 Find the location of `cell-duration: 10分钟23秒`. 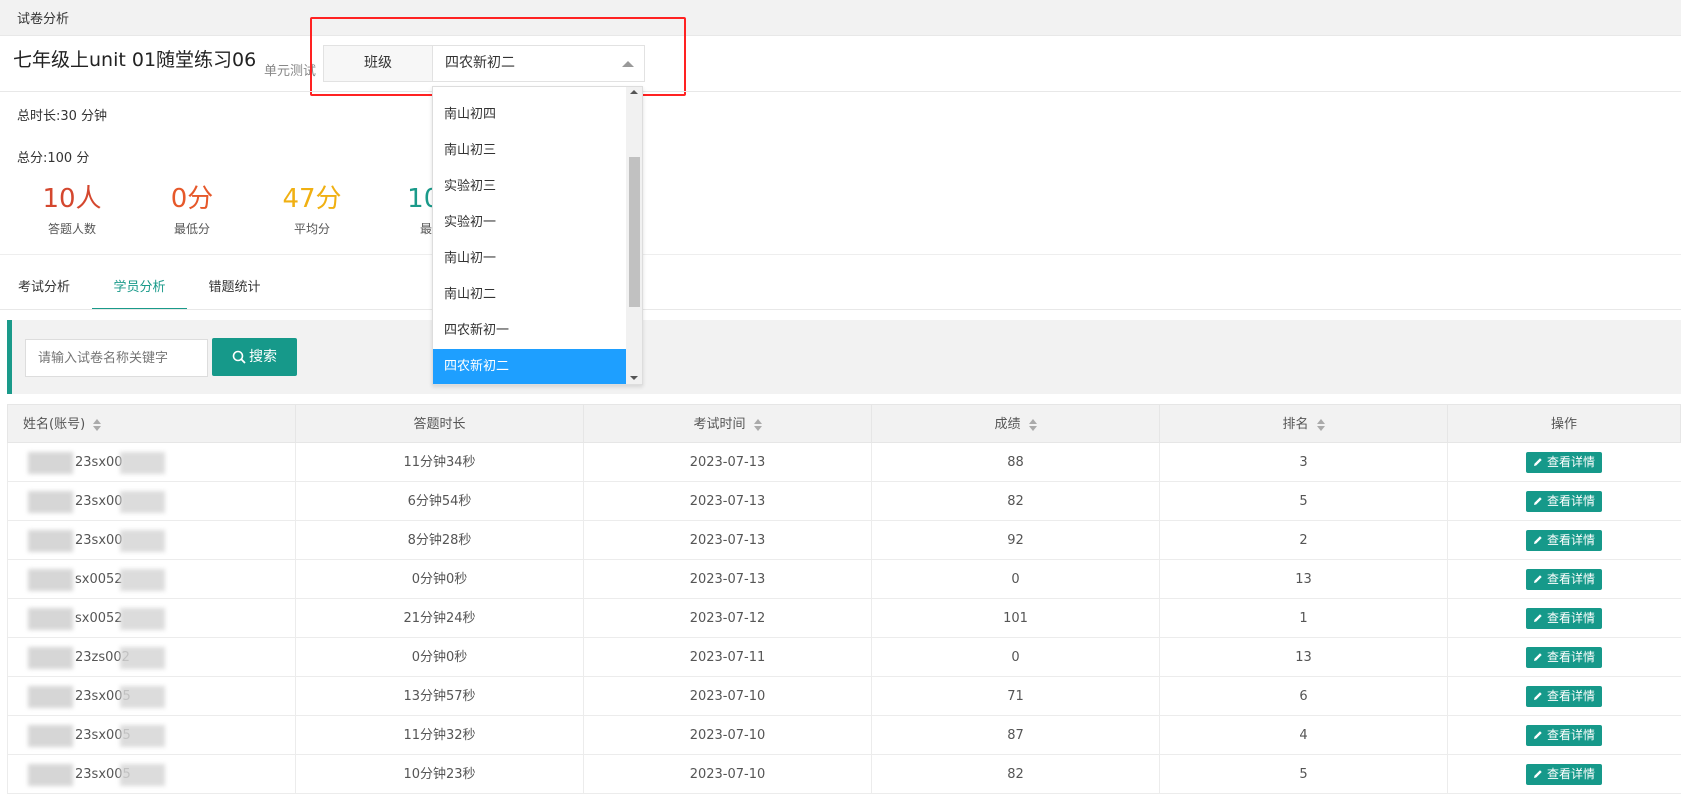

cell-duration: 10分钟23秒 is located at coordinates (440, 774).